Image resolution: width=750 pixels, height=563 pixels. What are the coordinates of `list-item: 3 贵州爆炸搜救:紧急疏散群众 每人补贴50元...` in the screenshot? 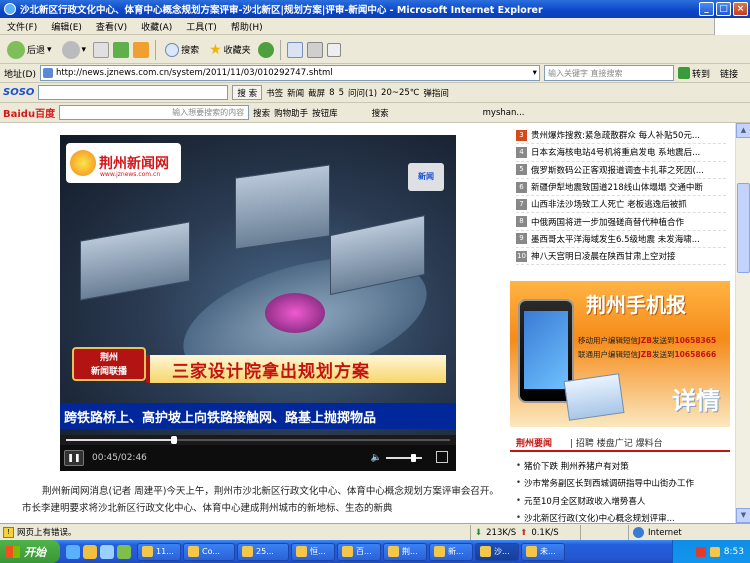 It's located at (621, 136).